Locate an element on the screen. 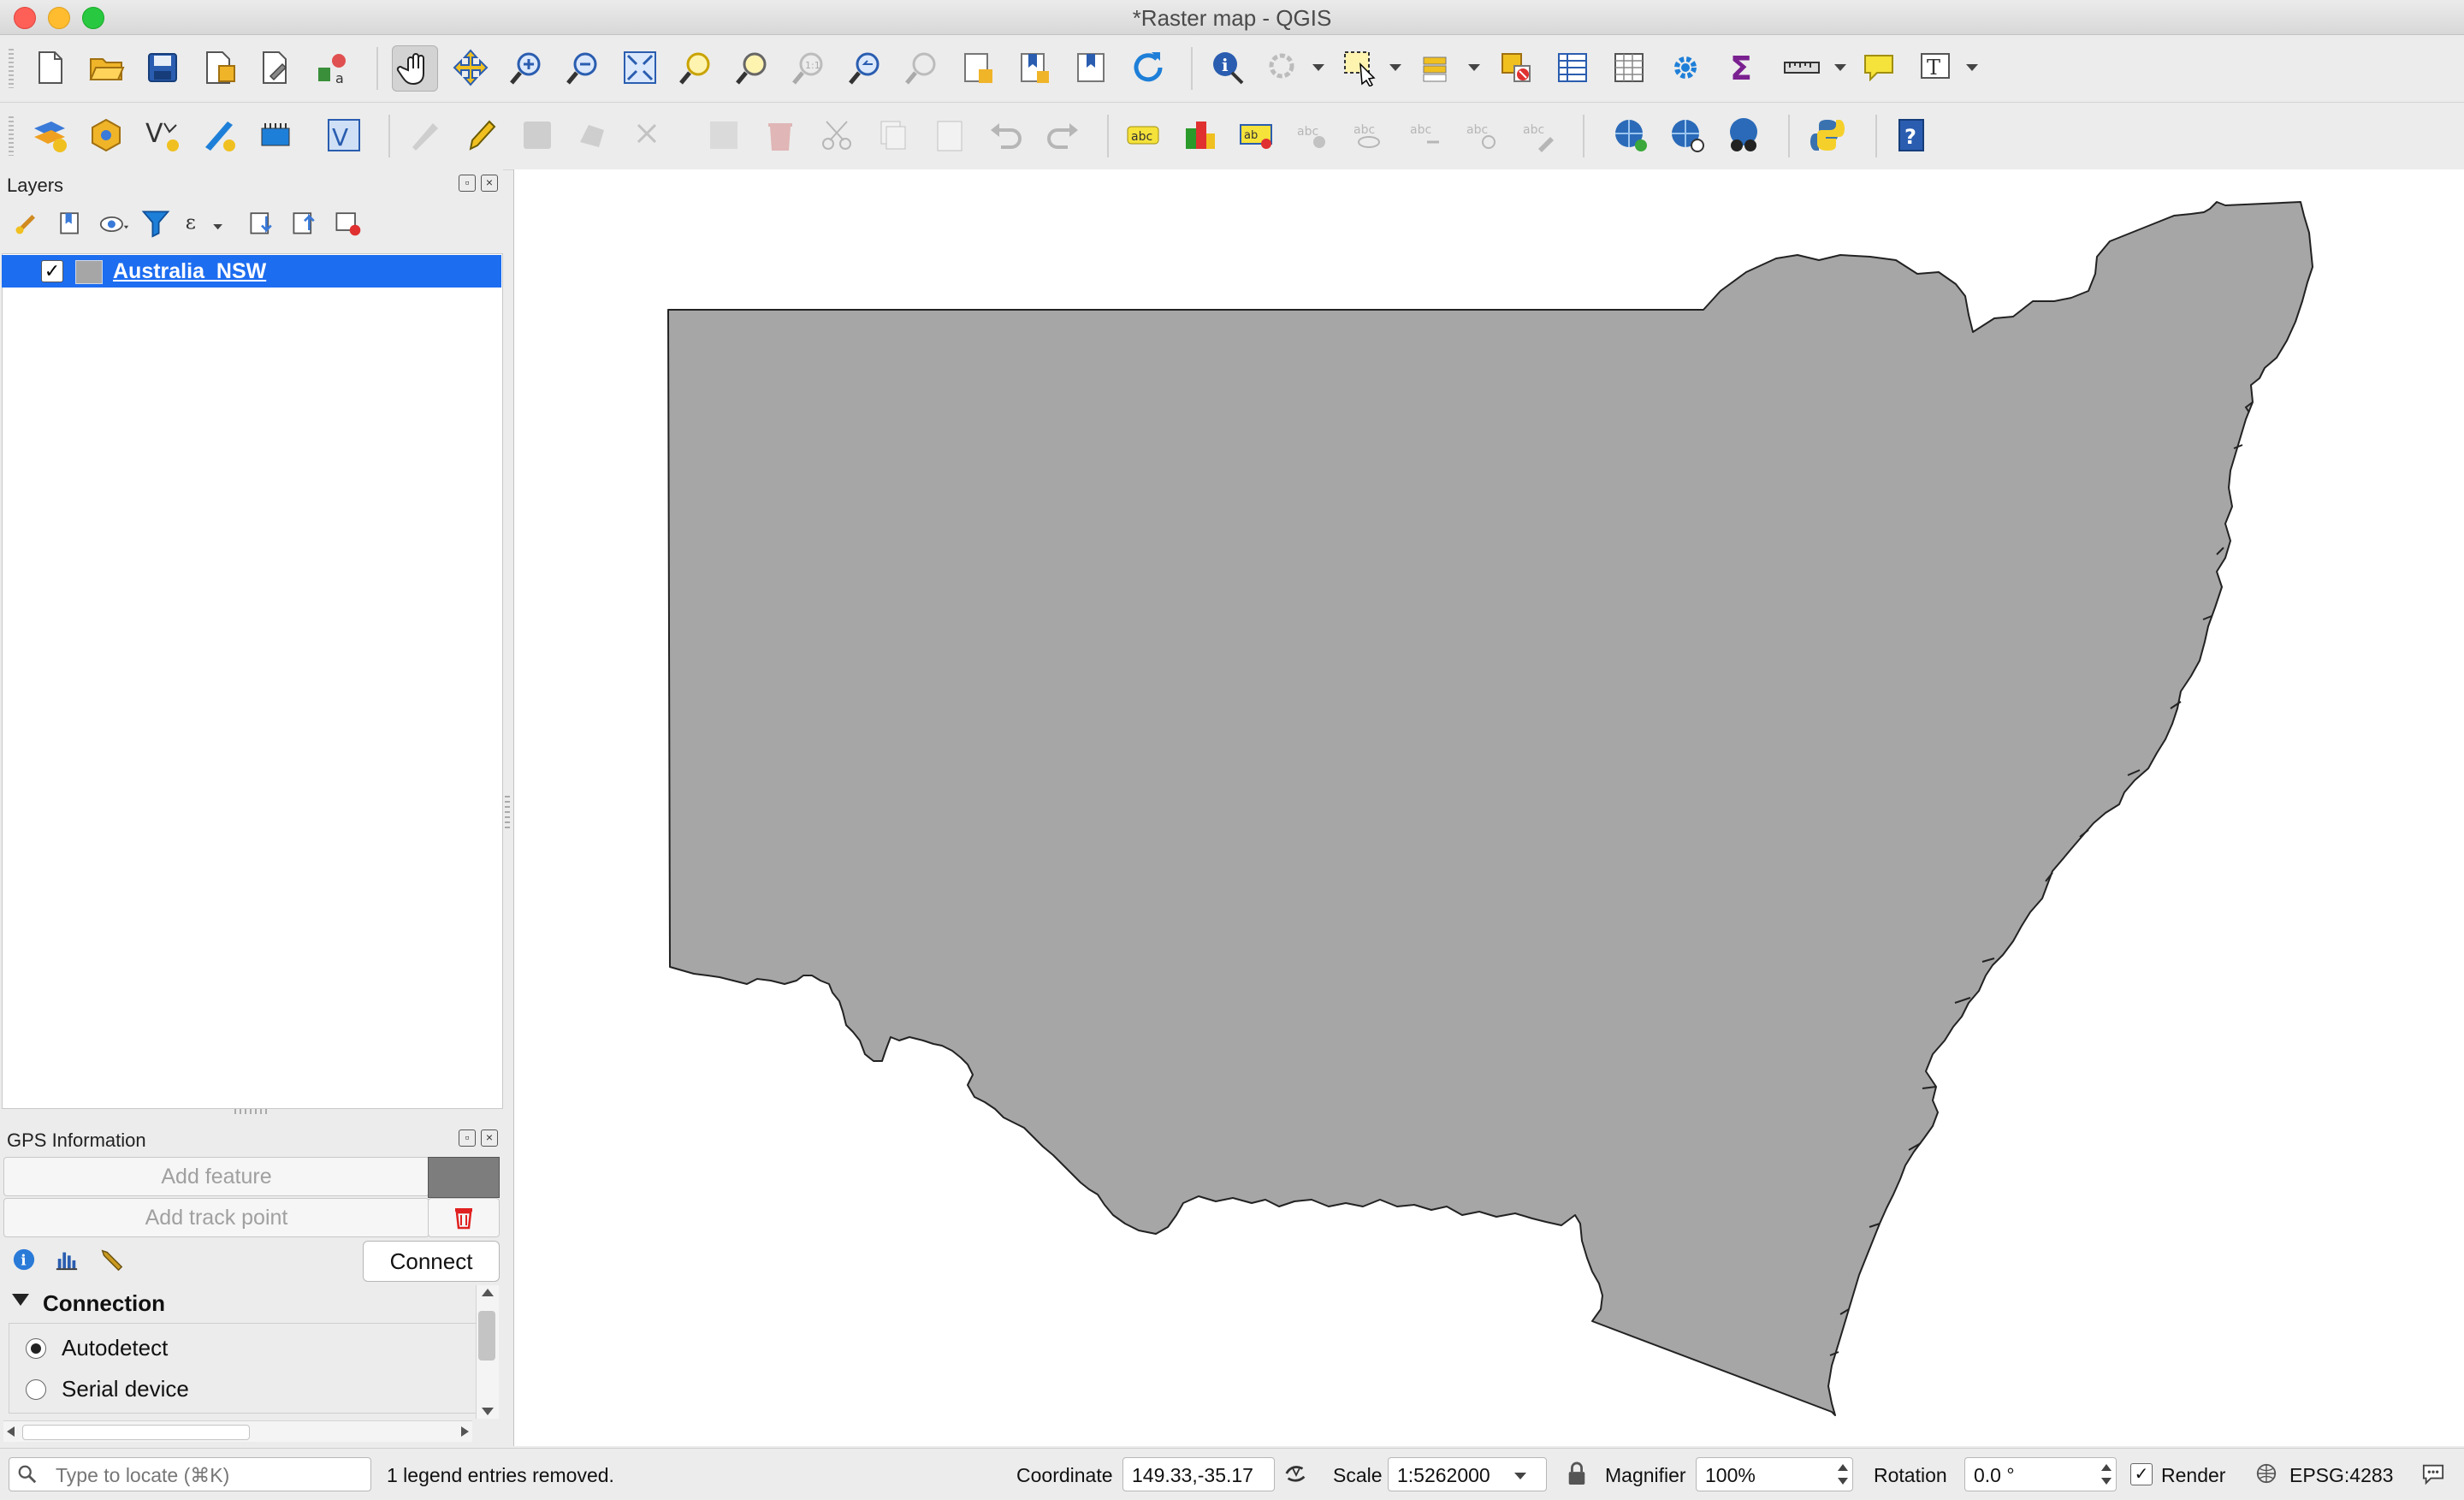 The width and height of the screenshot is (2464, 1500). new-map-view-icon is located at coordinates (979, 67).